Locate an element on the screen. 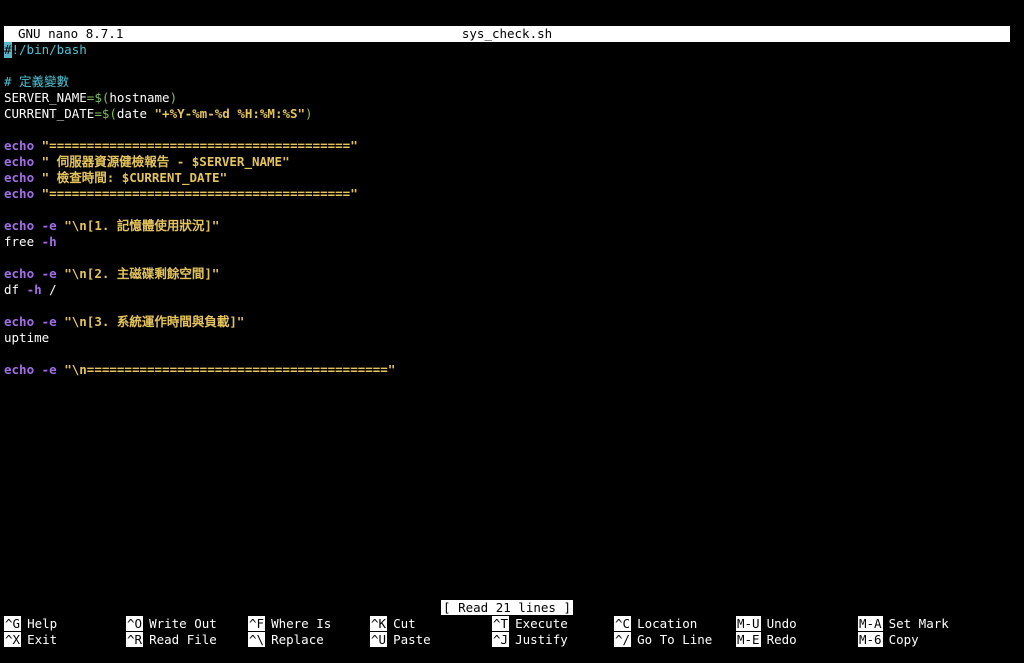  code-token: !/bin/bash is located at coordinates (49, 49).